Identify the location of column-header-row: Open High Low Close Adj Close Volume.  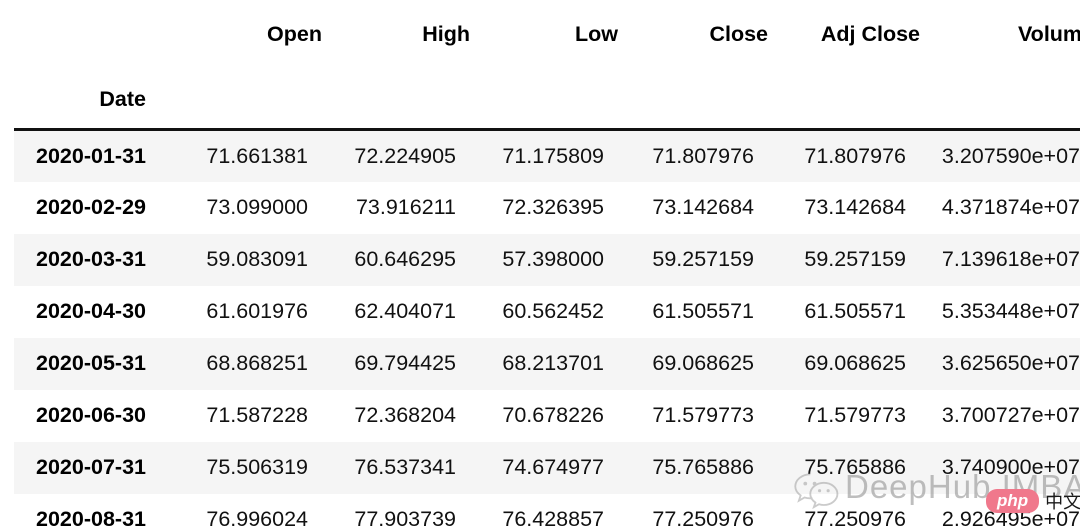
(547, 36).